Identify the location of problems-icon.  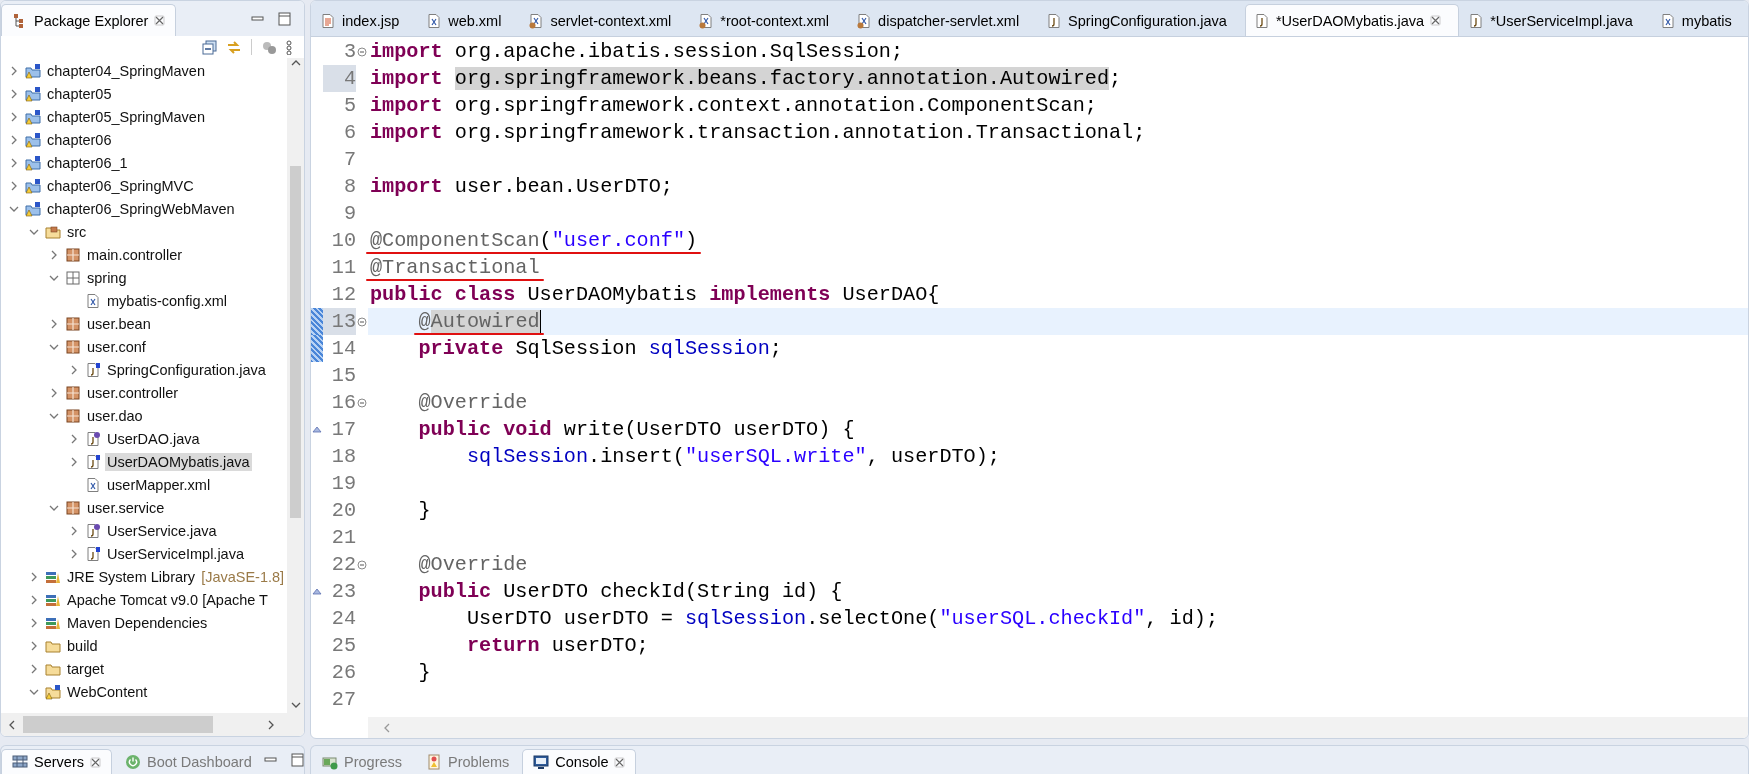
(434, 762).